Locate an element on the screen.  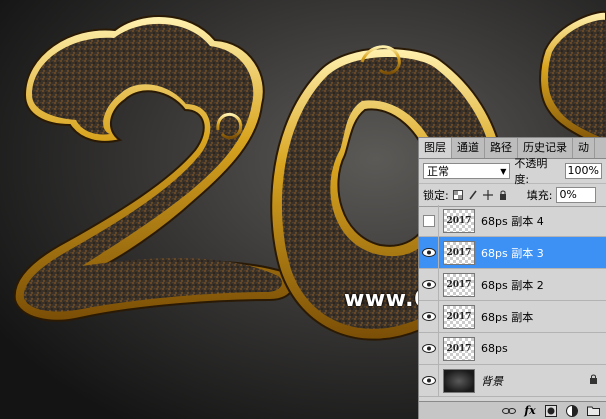
folder-icon is located at coordinates (593, 411).